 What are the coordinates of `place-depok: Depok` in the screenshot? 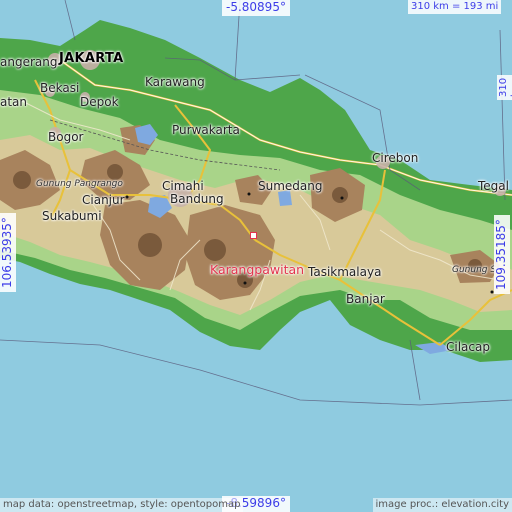 It's located at (99, 102).